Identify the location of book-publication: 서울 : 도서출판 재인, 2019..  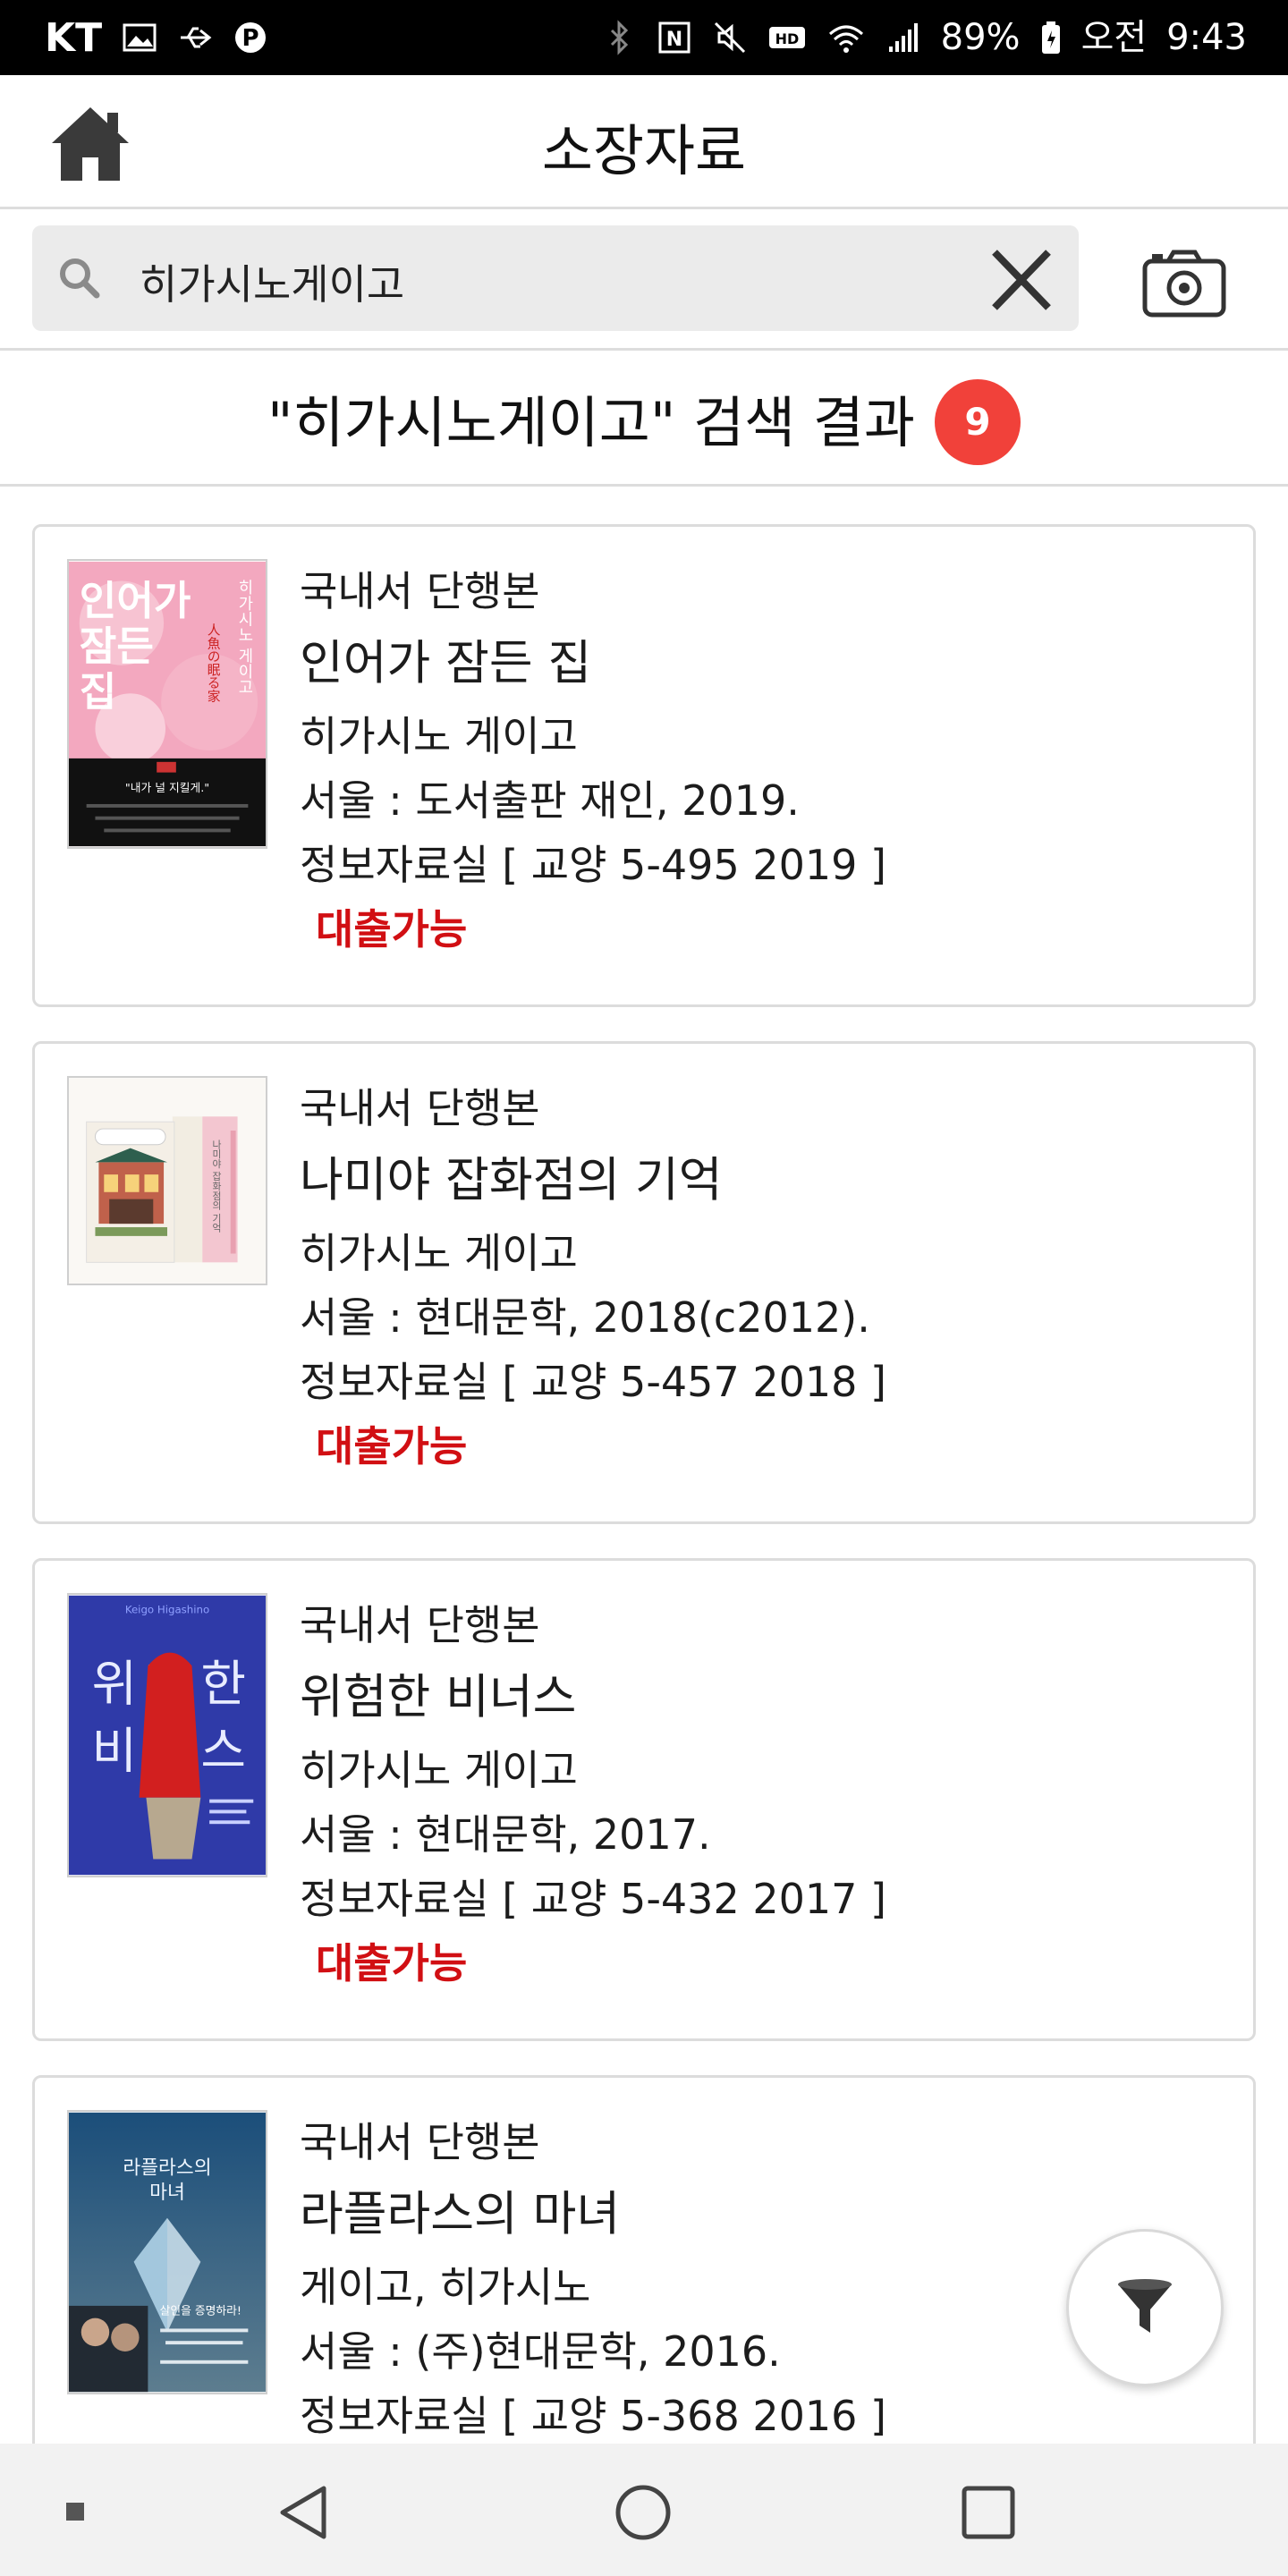
(550, 800).